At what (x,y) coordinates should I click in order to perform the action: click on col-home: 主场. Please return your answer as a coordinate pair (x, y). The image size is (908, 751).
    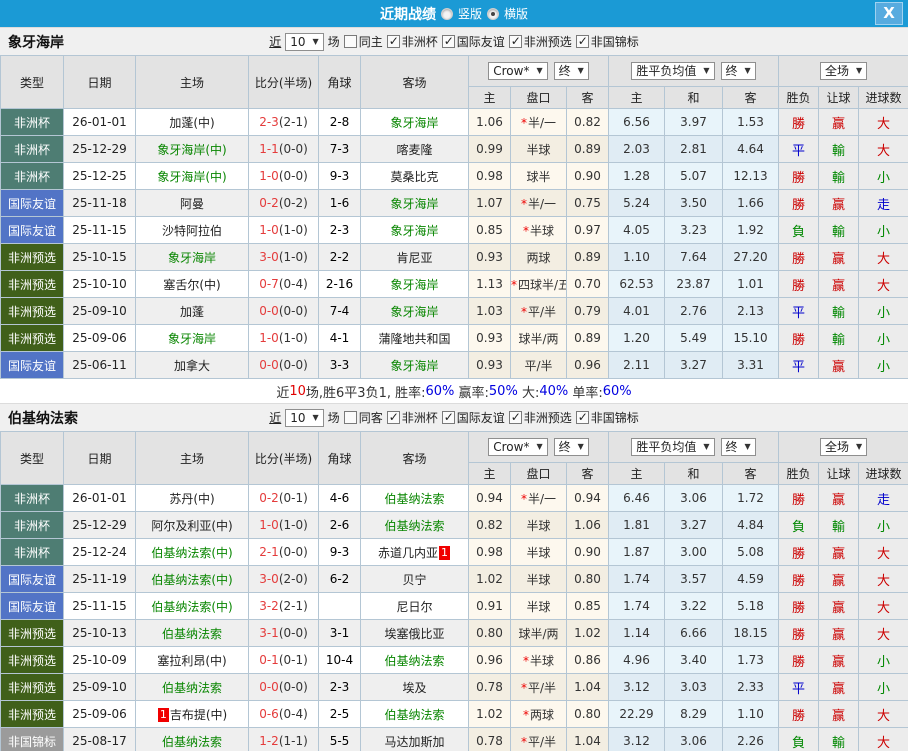
    Looking at the image, I should click on (192, 458).